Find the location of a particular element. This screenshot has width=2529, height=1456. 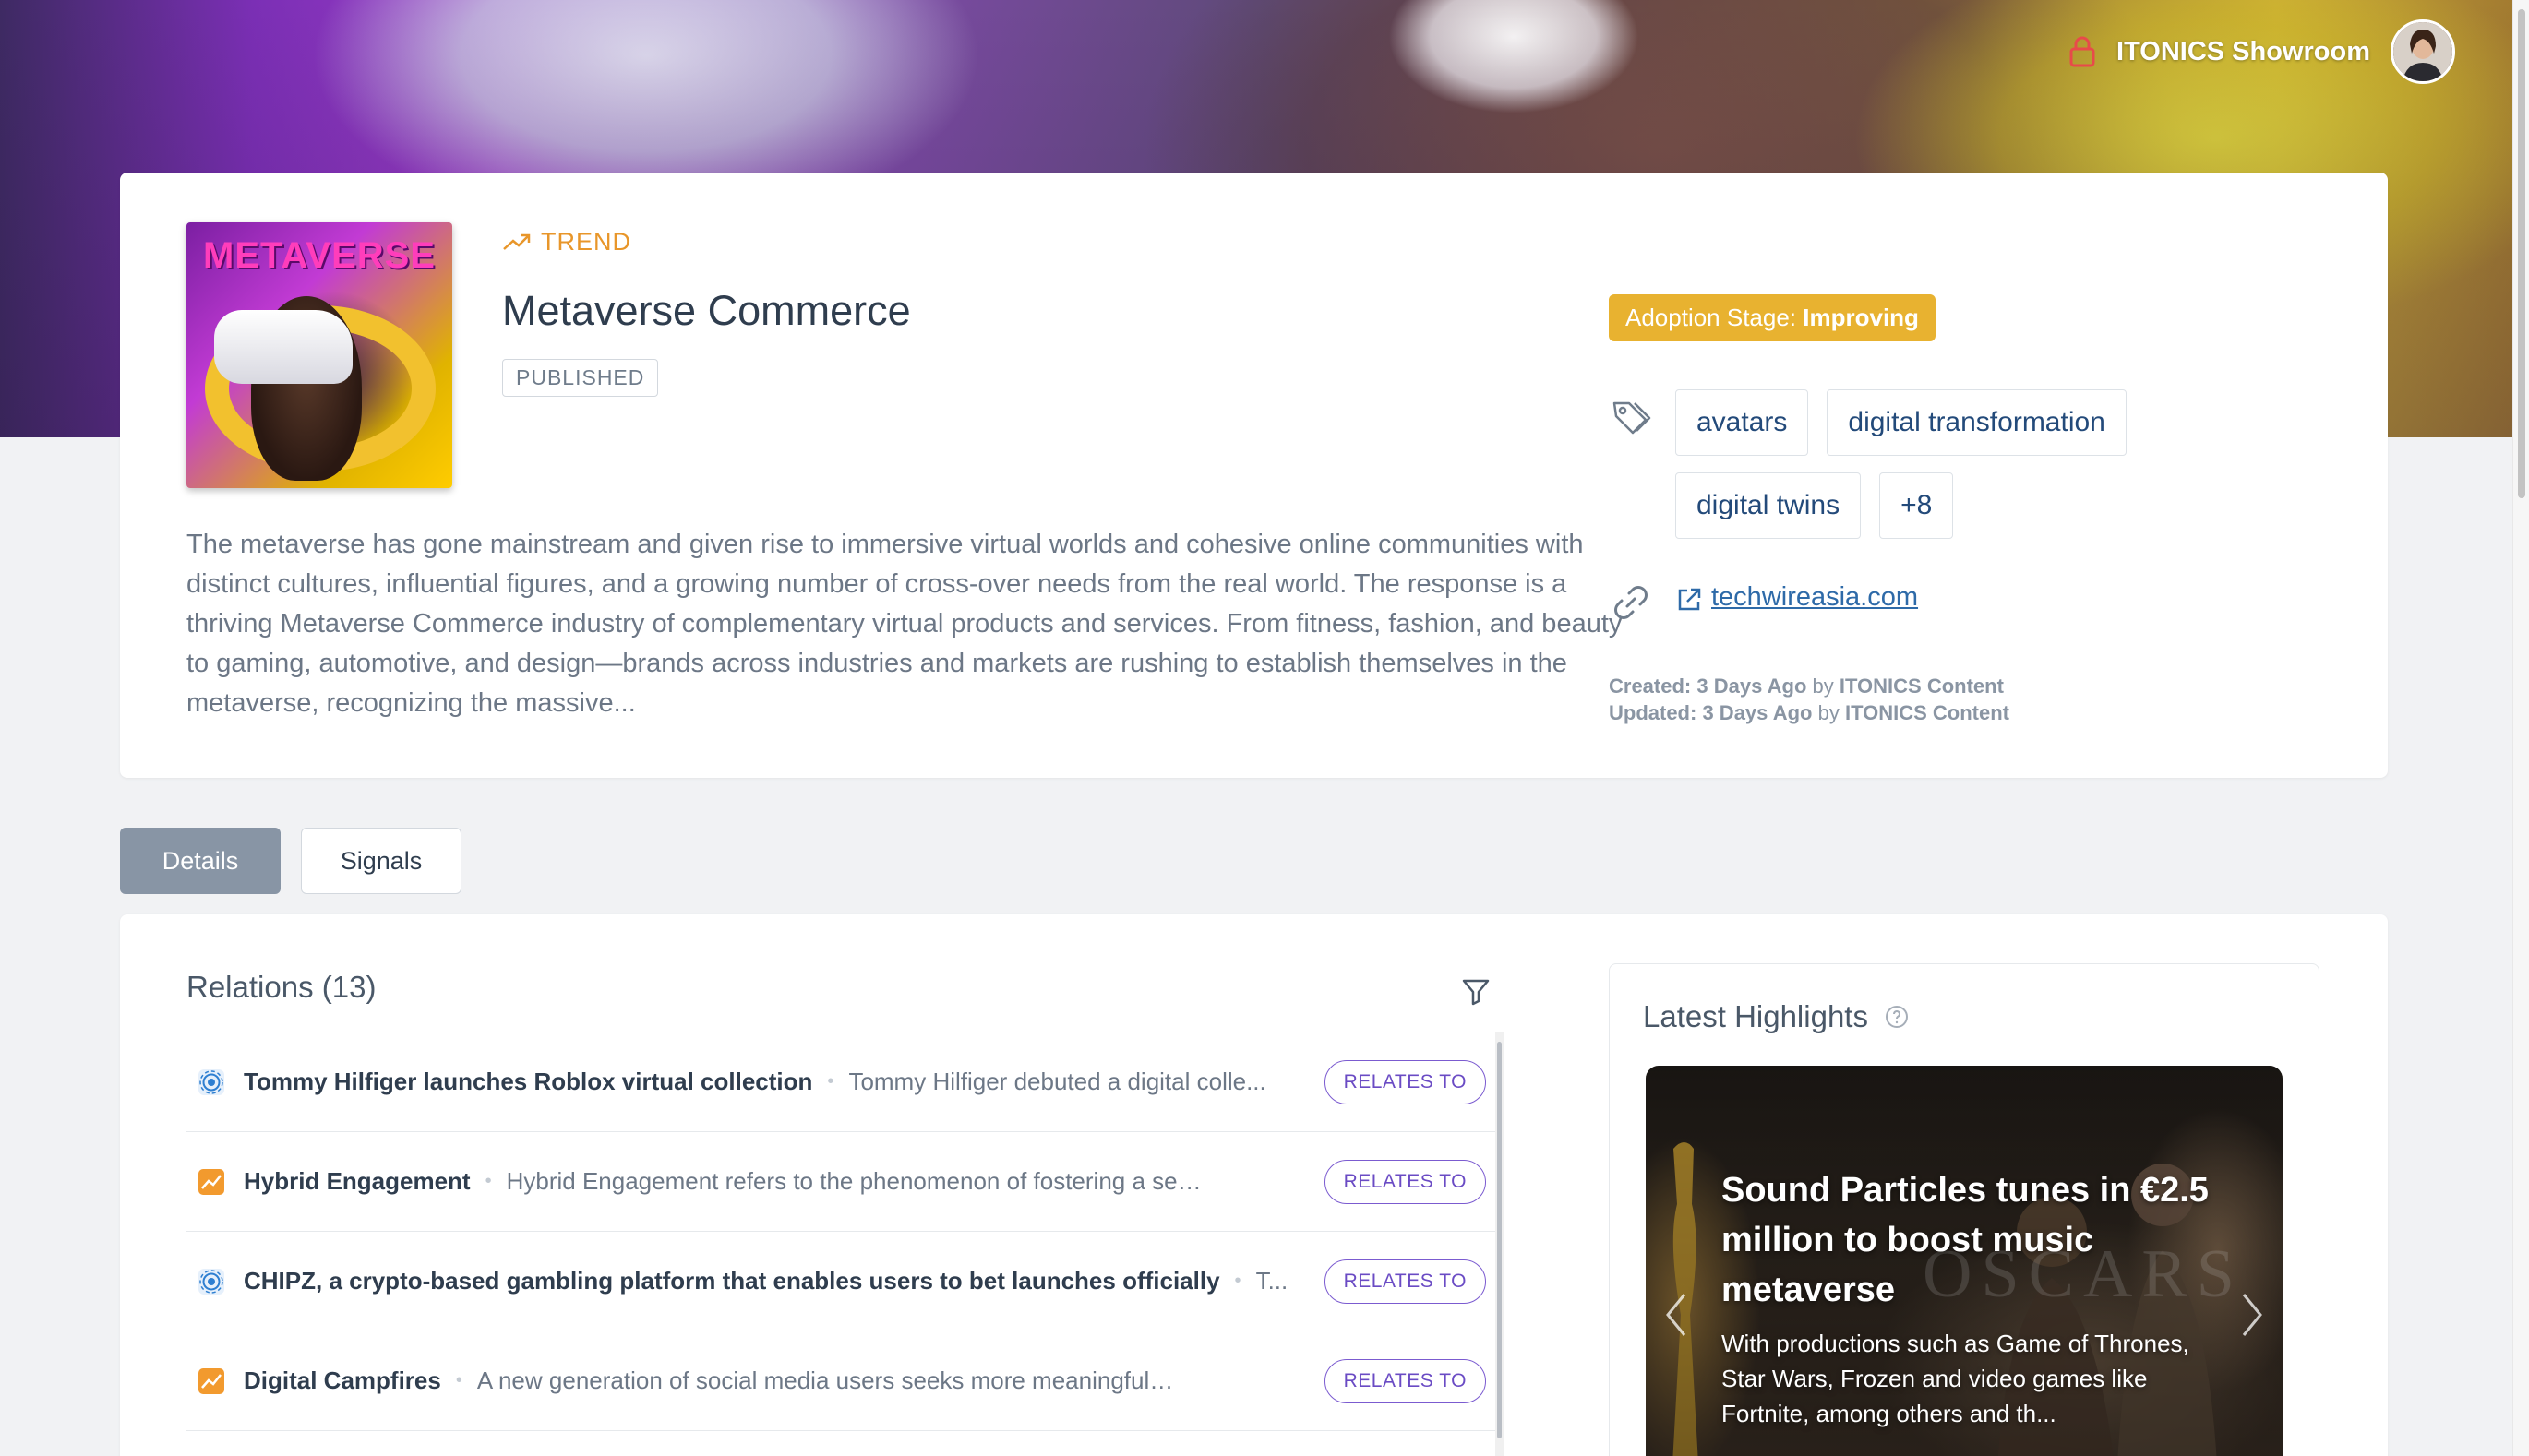

updated-author: ITONICS Content is located at coordinates (1926, 712).